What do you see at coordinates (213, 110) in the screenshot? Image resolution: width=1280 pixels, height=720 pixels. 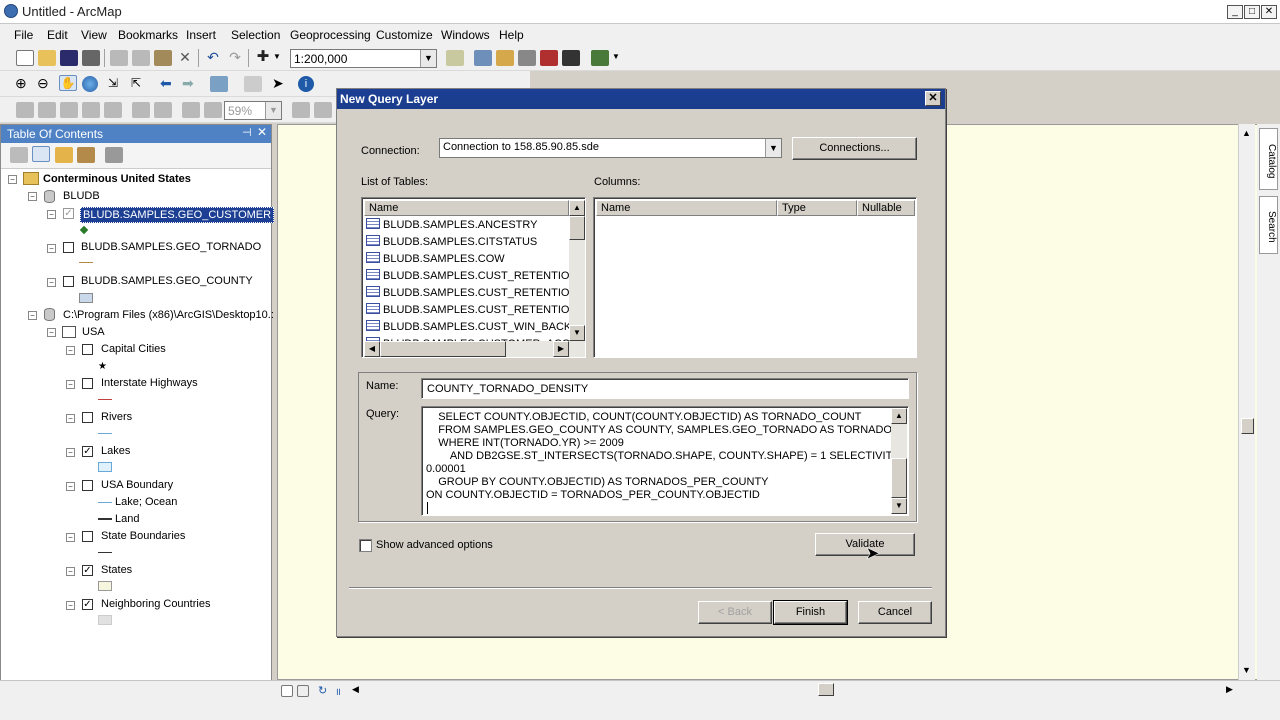 I see `layout-forward-icon` at bounding box center [213, 110].